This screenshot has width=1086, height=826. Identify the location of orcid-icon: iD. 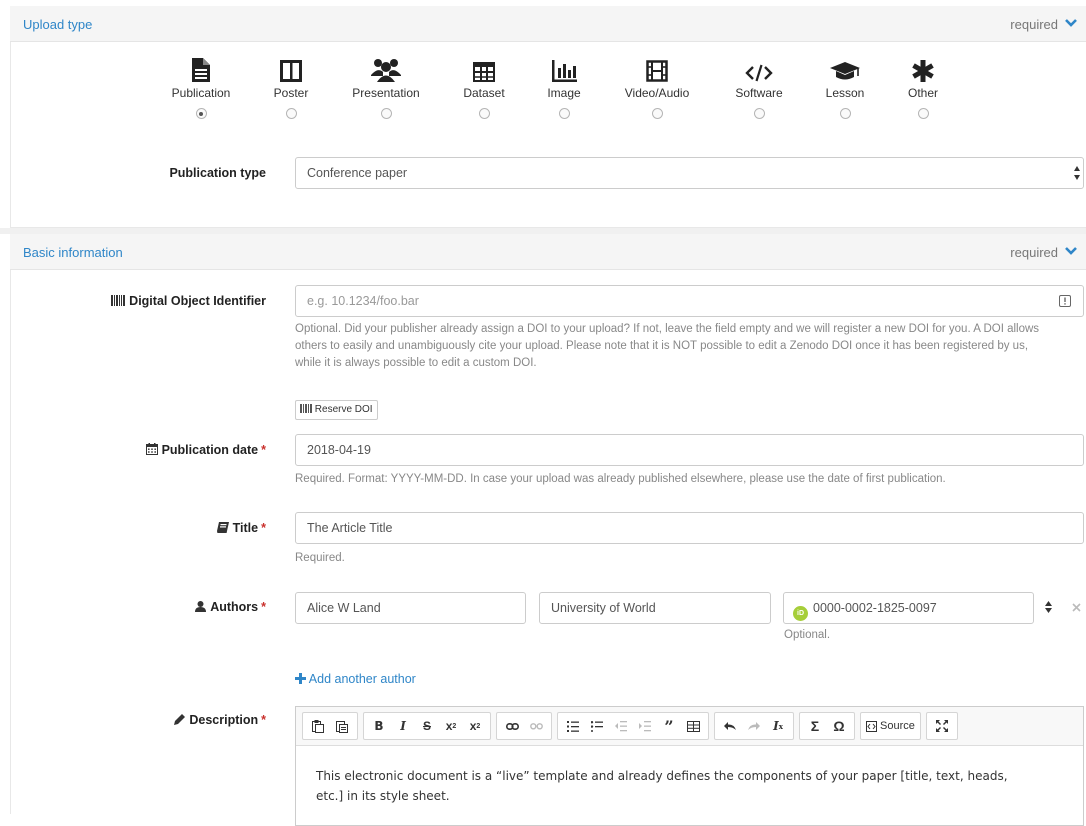
(800, 613).